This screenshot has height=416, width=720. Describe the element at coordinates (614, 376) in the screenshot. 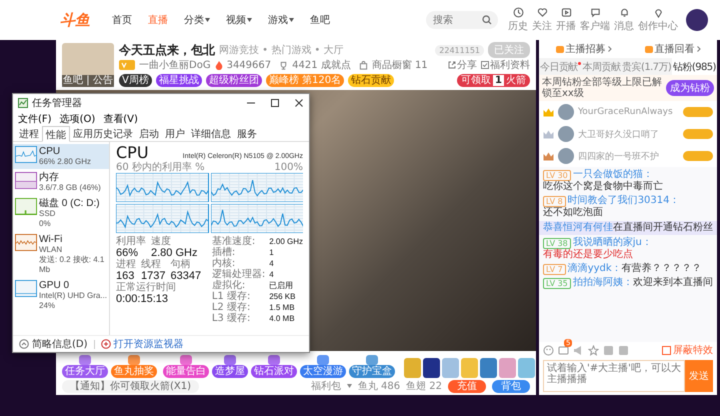

I see `chat-input-field: 试着输入'#大主播'吧，可以大主播播播` at that location.